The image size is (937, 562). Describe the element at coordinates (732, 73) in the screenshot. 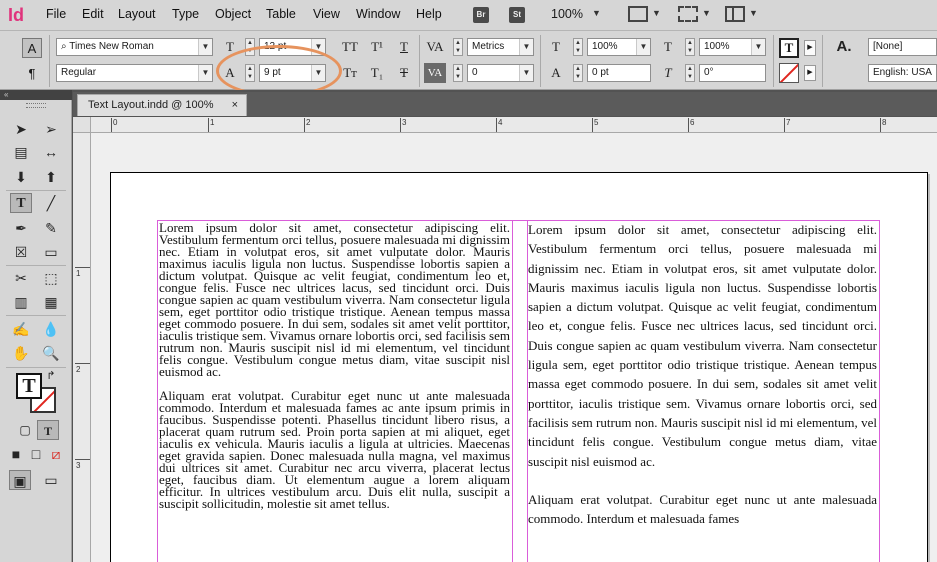

I see `skew-field: 0°` at that location.